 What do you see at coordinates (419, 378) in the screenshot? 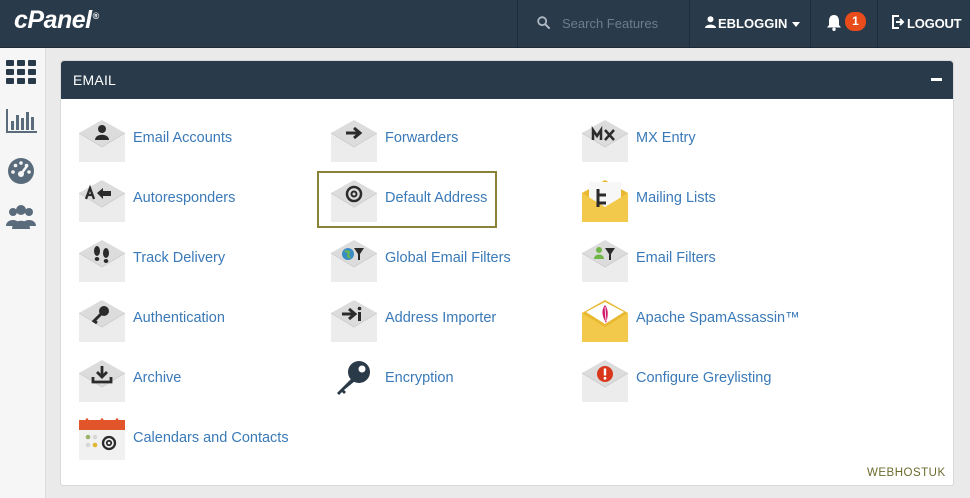
I see `item-label: Encryption` at bounding box center [419, 378].